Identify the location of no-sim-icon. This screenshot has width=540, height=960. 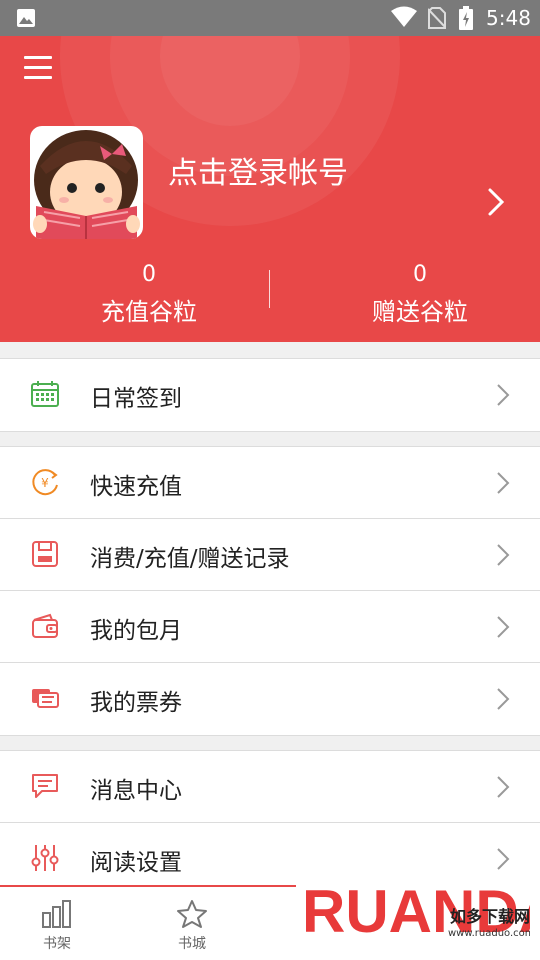
(437, 18).